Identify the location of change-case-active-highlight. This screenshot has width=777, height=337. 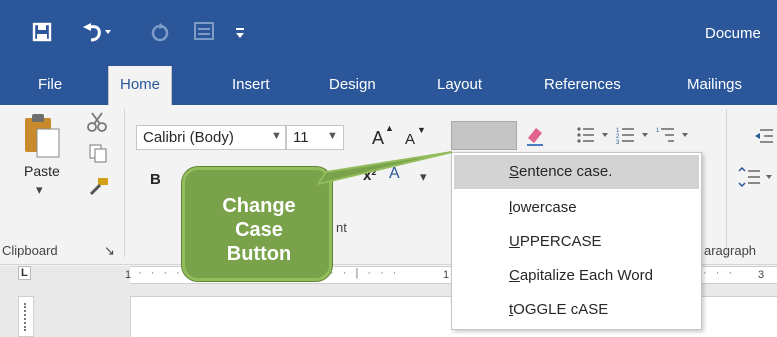
(484, 135).